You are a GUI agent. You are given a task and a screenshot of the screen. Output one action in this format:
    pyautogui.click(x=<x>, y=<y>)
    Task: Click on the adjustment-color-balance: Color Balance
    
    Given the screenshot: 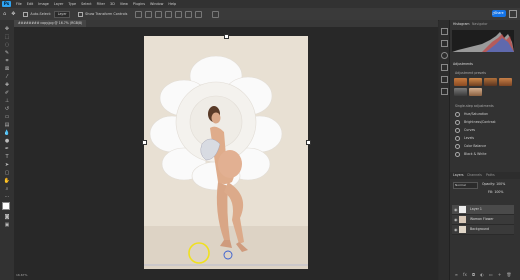 What is the action you would take?
    pyautogui.click(x=470, y=146)
    